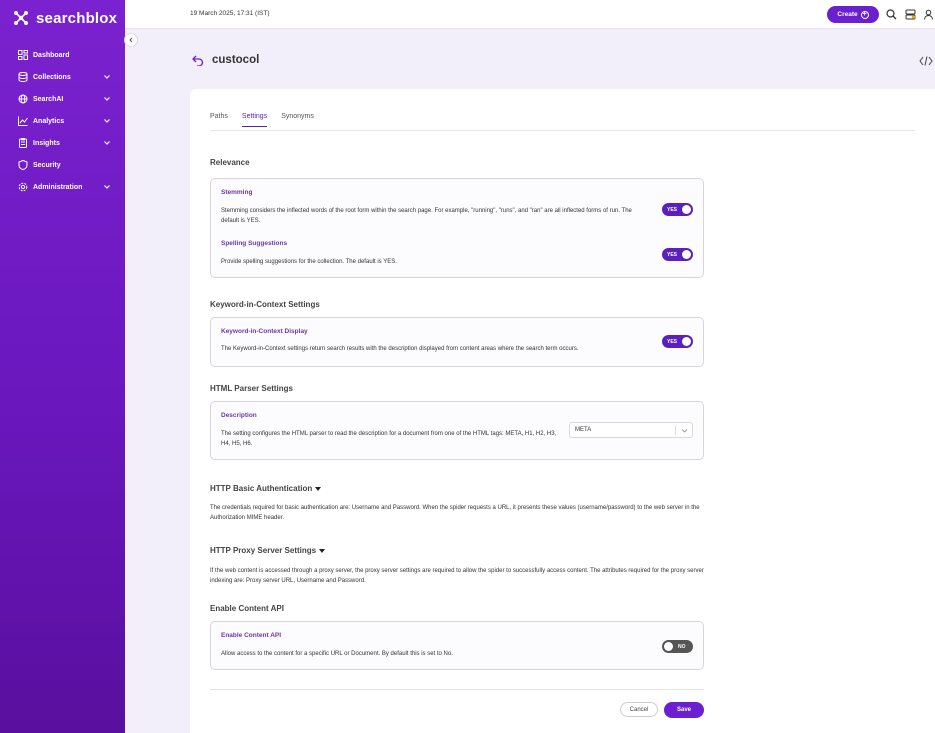  I want to click on search-icon, so click(891, 14).